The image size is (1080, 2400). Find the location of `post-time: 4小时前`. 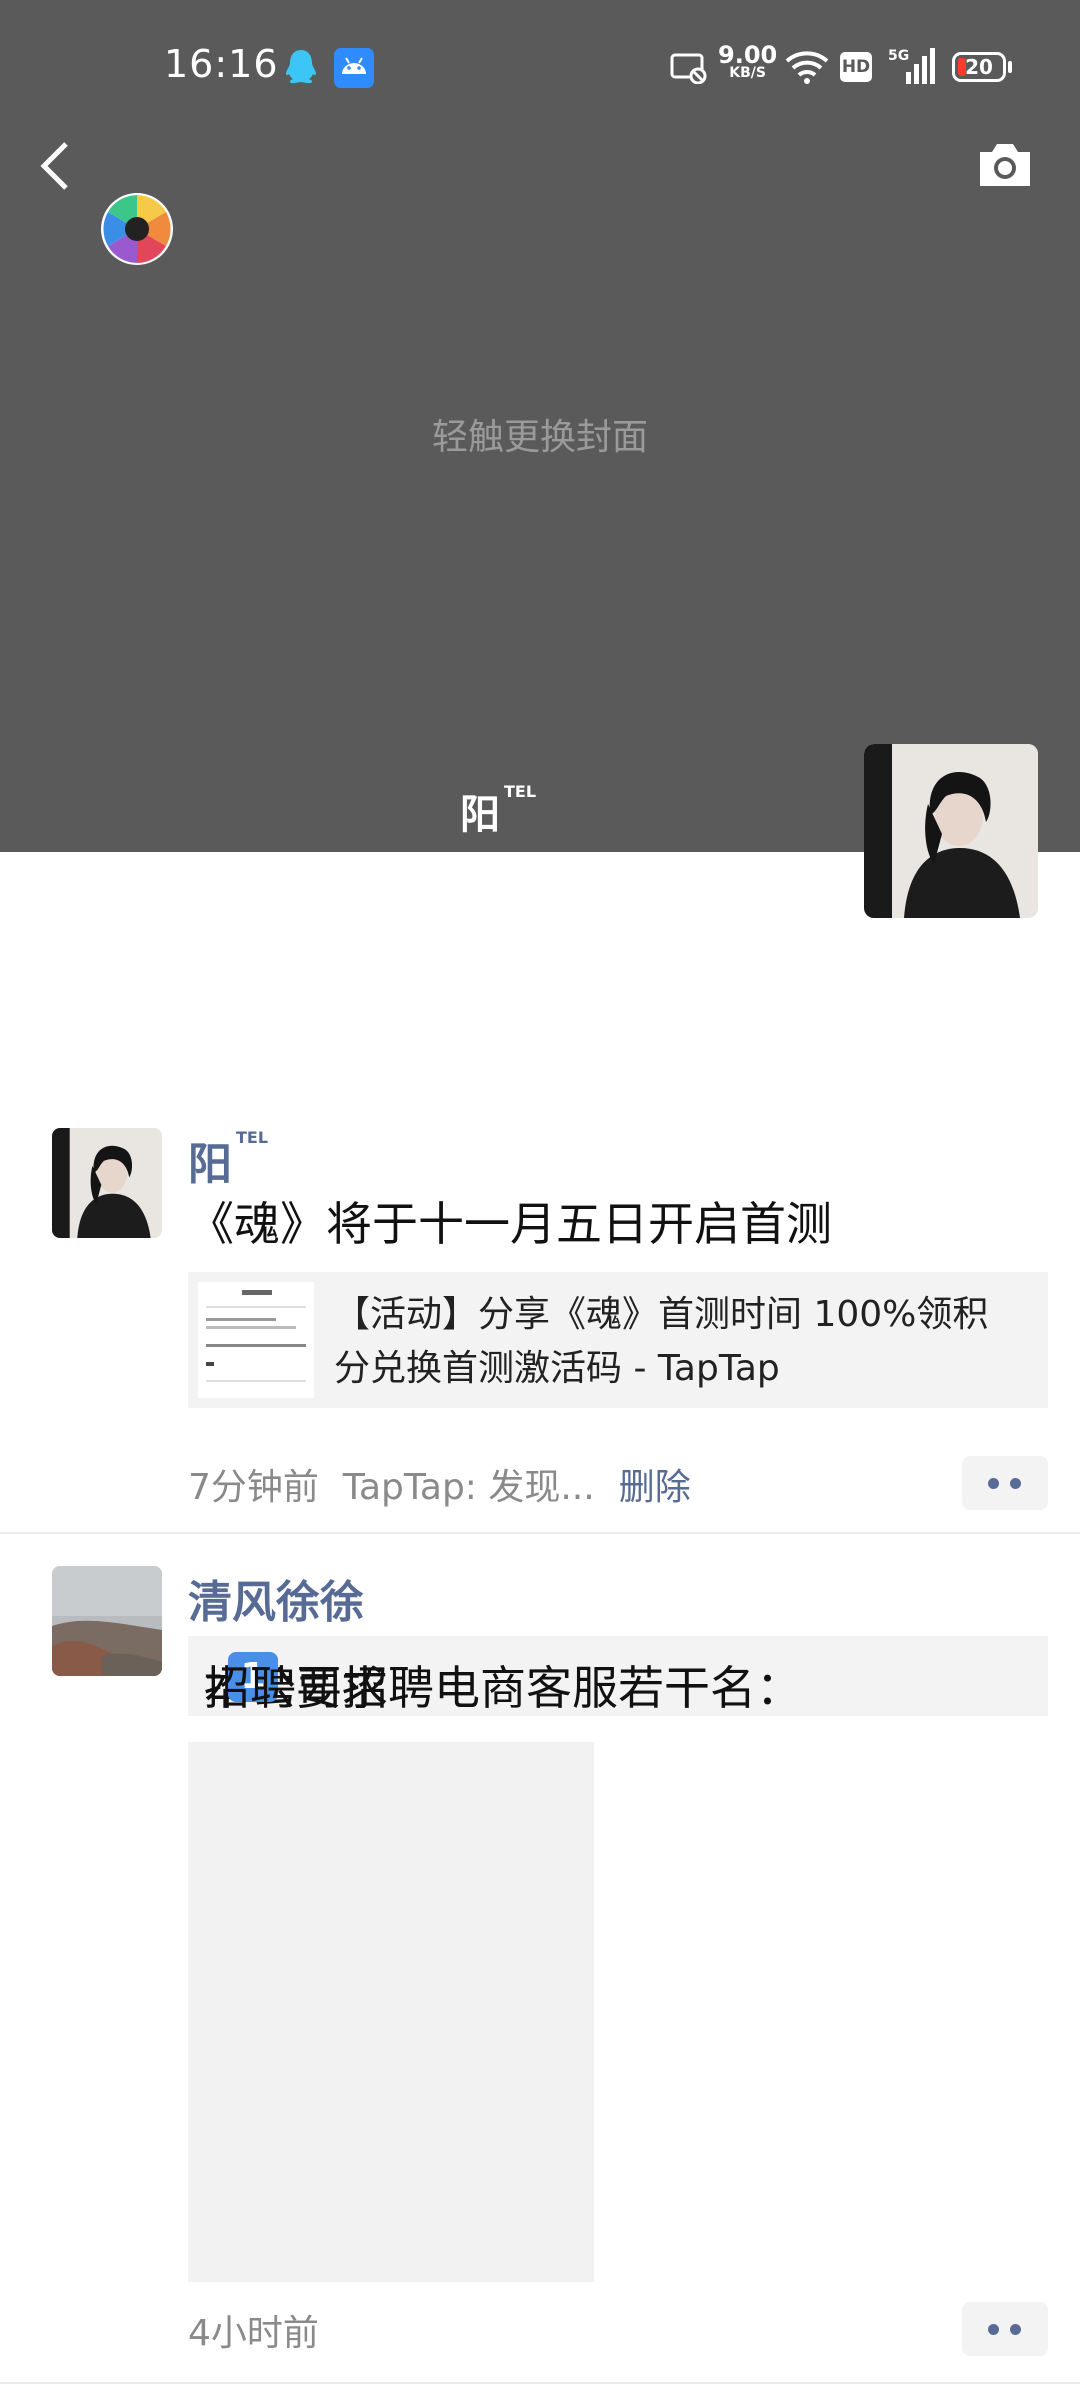

post-time: 4小时前 is located at coordinates (253, 2333).